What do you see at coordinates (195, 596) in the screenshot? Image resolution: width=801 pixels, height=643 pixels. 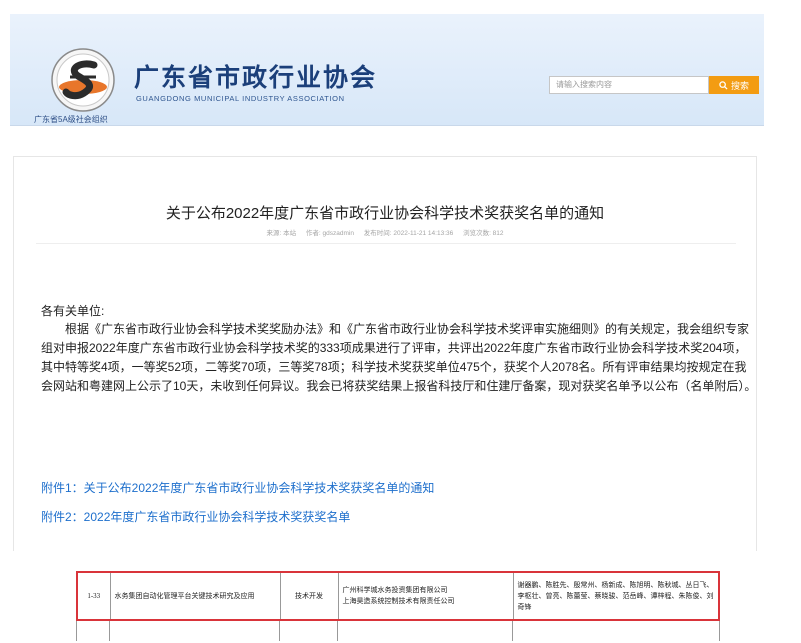 I see `cell-project: 水务集团自动化管理平台关键技术研究及应用` at bounding box center [195, 596].